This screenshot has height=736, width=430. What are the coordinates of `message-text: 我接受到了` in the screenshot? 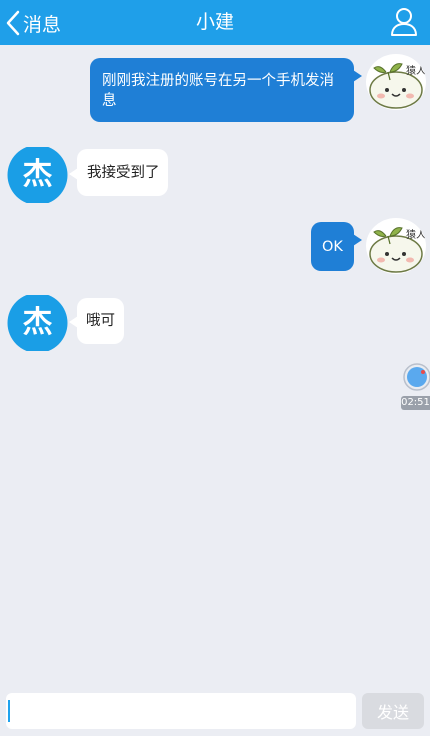 It's located at (123, 173).